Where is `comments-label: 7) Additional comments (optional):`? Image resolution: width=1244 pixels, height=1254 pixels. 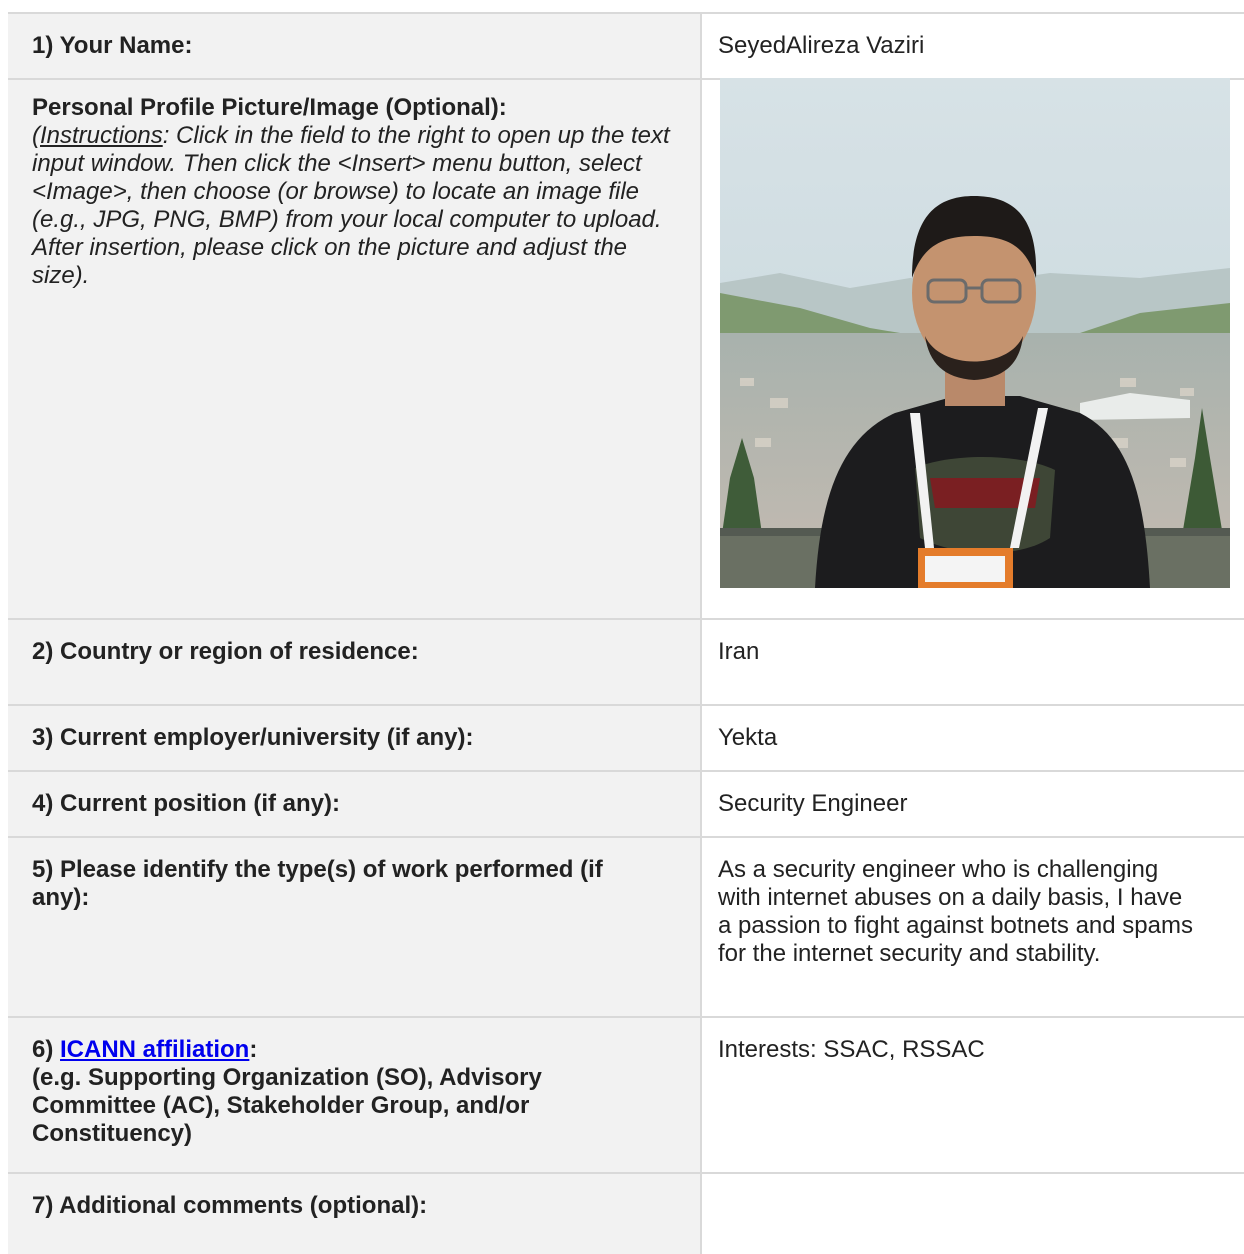
comments-label: 7) Additional comments (optional): is located at coordinates (230, 1205).